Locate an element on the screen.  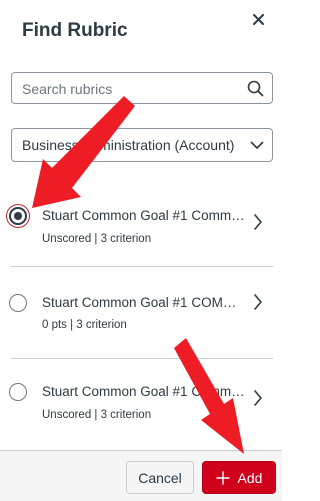
add-button-label: Add is located at coordinates (250, 477).